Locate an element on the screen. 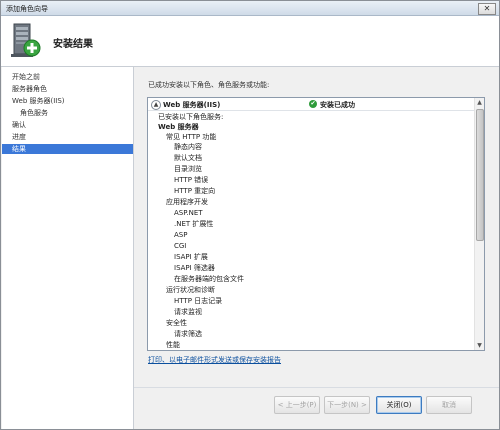 The width and height of the screenshot is (500, 430). list-item: ISAPI 筛选器 is located at coordinates (194, 268).